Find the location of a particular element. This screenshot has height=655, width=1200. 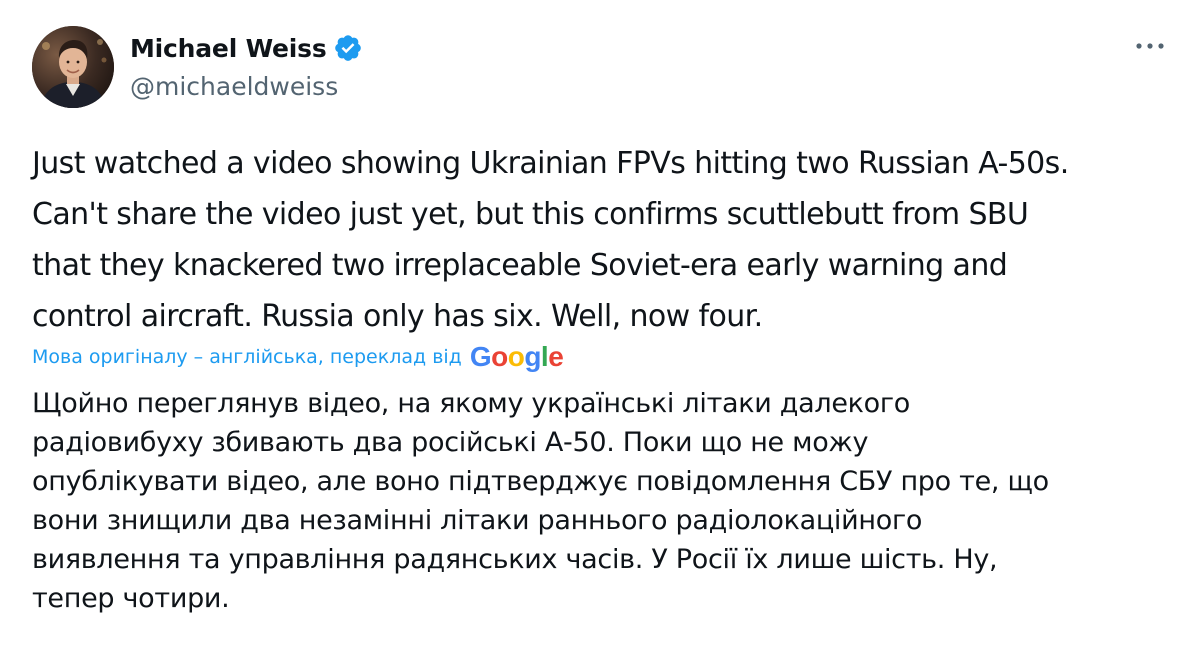

author-avatar is located at coordinates (73, 67).